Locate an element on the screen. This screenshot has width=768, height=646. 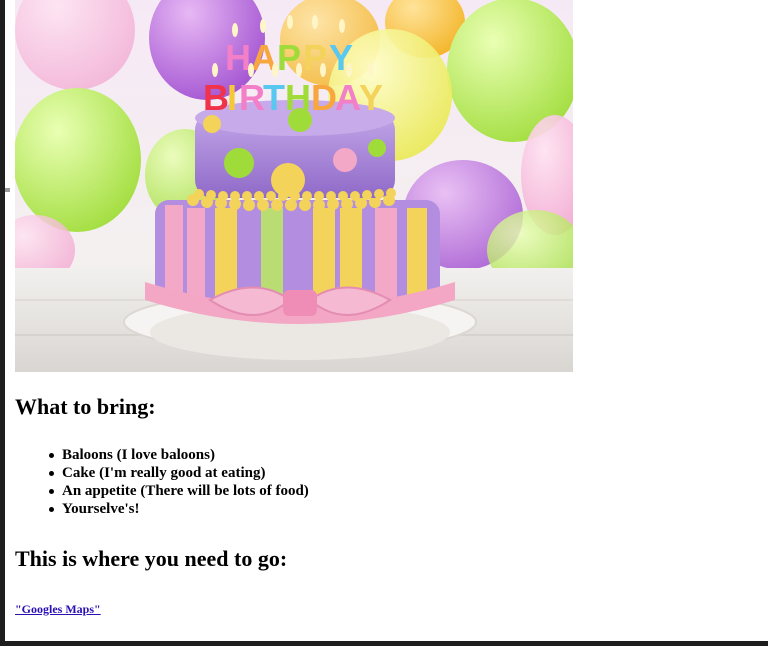
list-item-text: Baloons (I love baloons) is located at coordinates (138, 455).